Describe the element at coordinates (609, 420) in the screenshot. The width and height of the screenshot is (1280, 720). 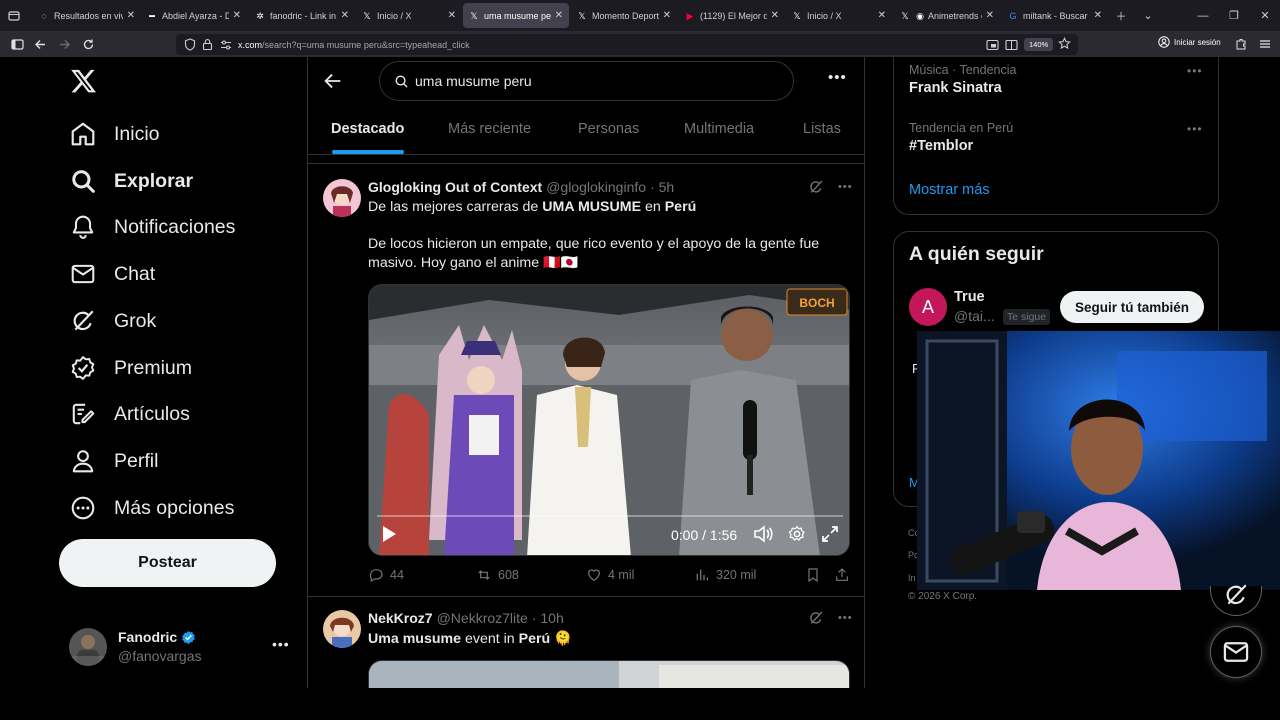
I see `tweet-video: BOCH 0:00 / 1:56` at that location.